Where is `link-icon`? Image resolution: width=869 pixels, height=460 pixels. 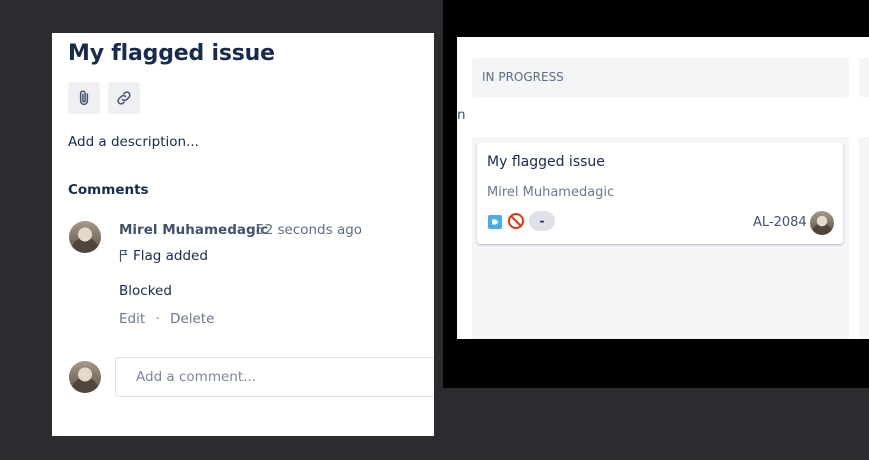 link-icon is located at coordinates (124, 98).